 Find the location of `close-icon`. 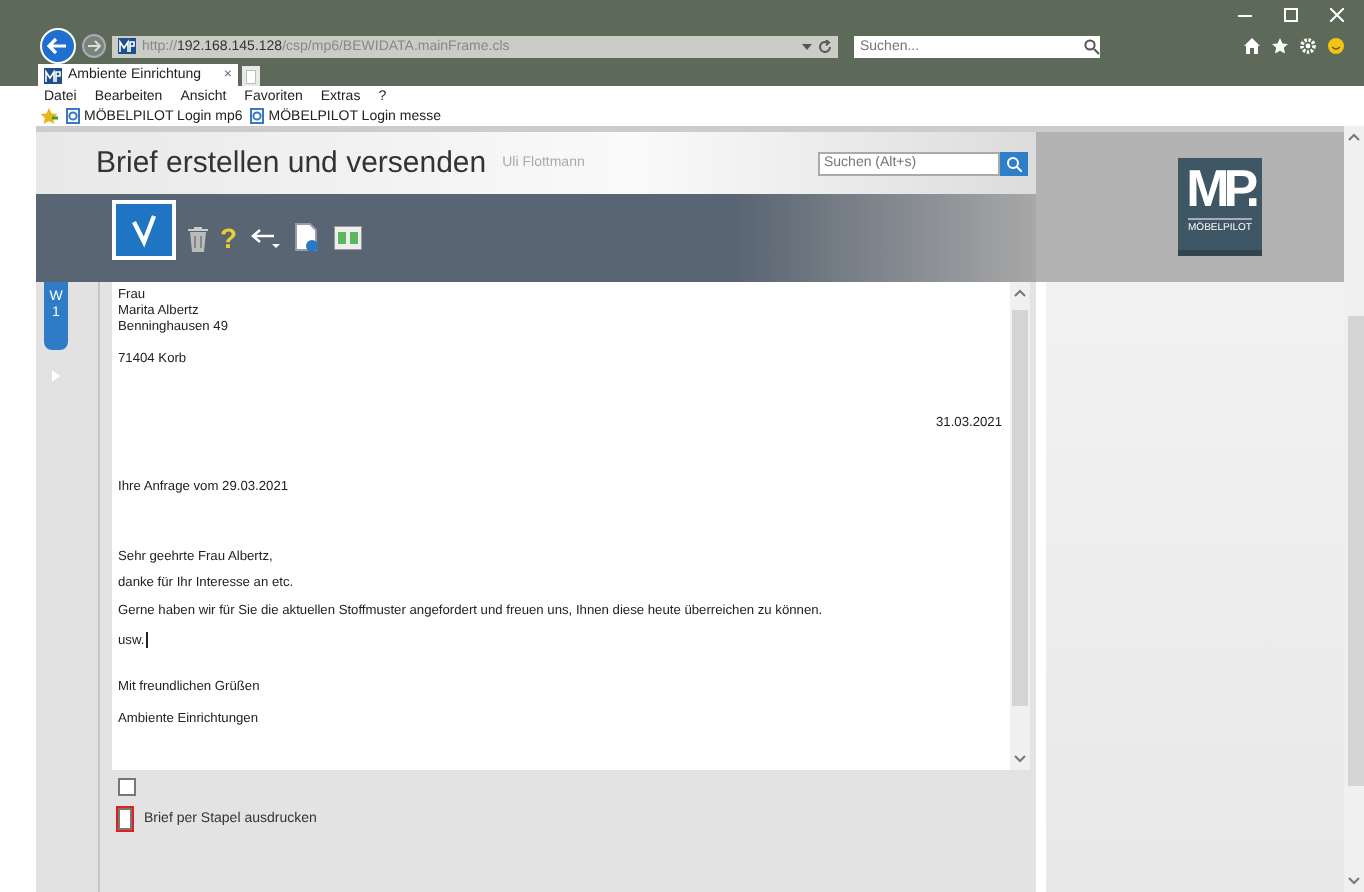

close-icon is located at coordinates (1337, 14).